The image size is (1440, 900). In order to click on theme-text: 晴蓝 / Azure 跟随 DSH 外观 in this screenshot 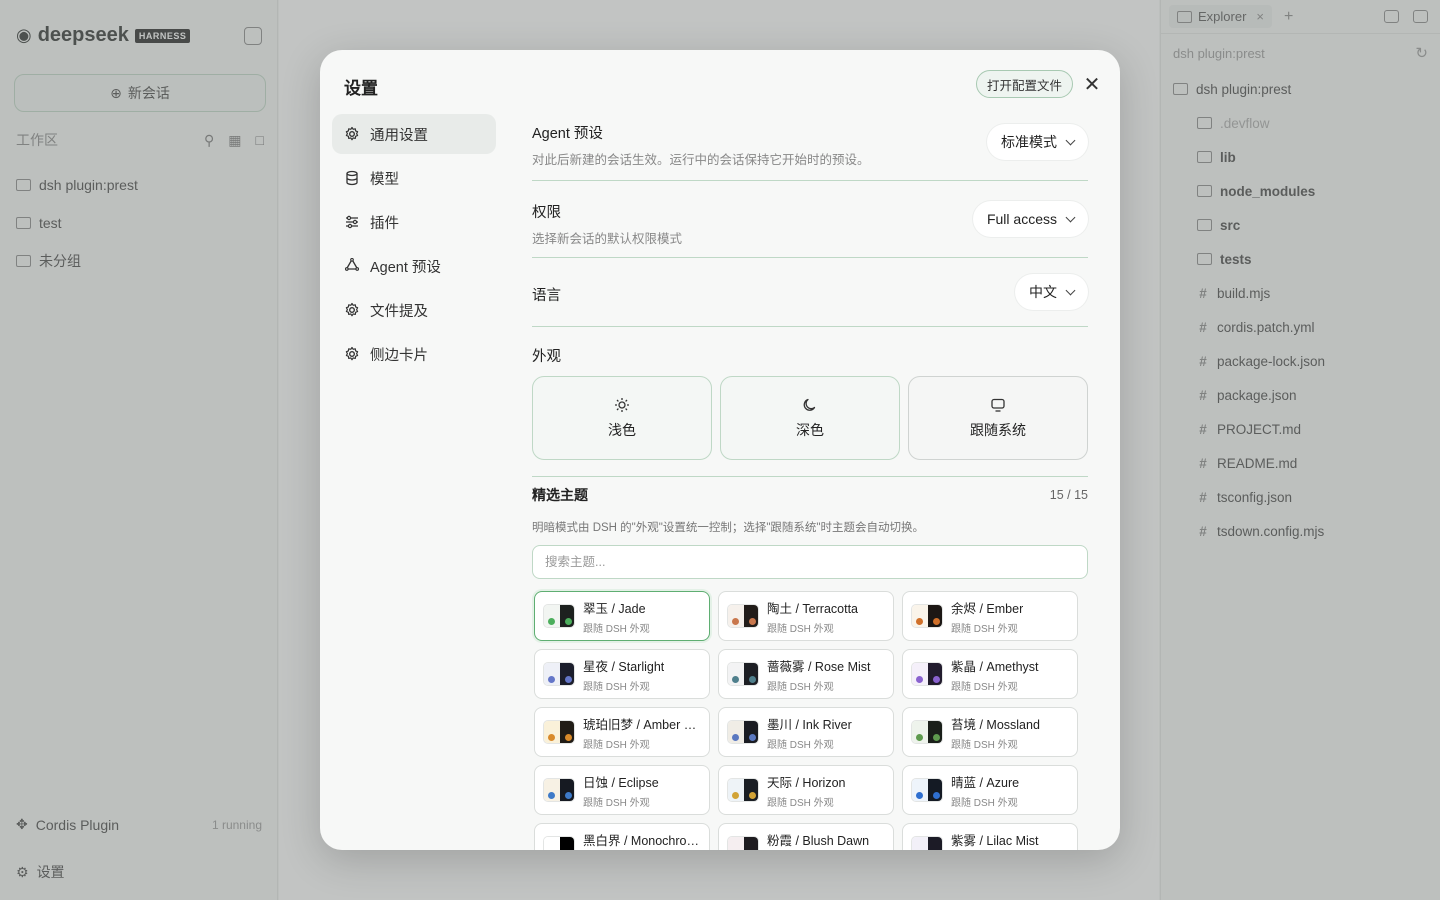, I will do `click(985, 790)`.